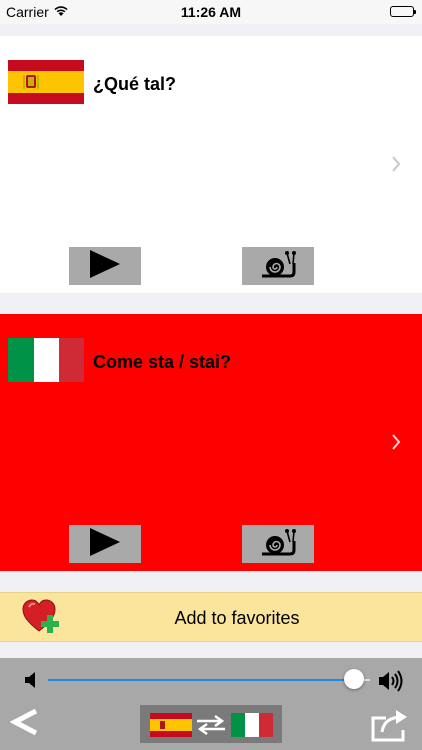 The height and width of the screenshot is (750, 422). What do you see at coordinates (403, 11) in the screenshot?
I see `battery-icon` at bounding box center [403, 11].